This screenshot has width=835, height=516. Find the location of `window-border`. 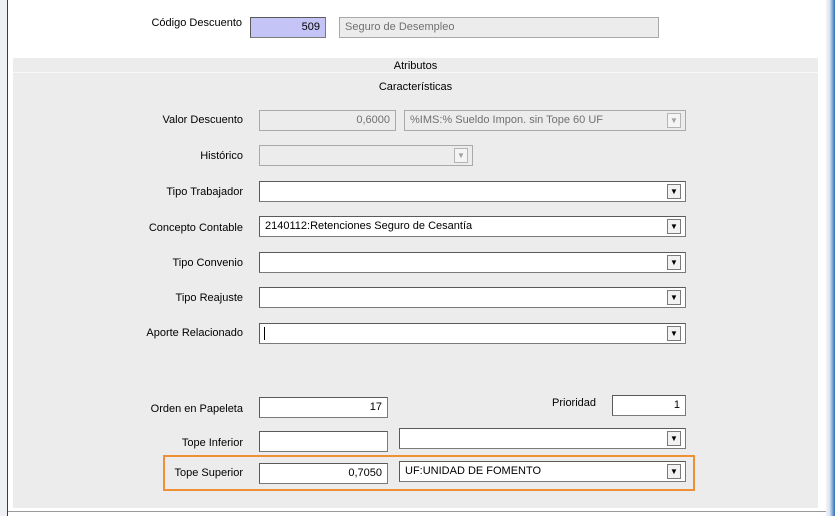

window-border is located at coordinates (7, 258).